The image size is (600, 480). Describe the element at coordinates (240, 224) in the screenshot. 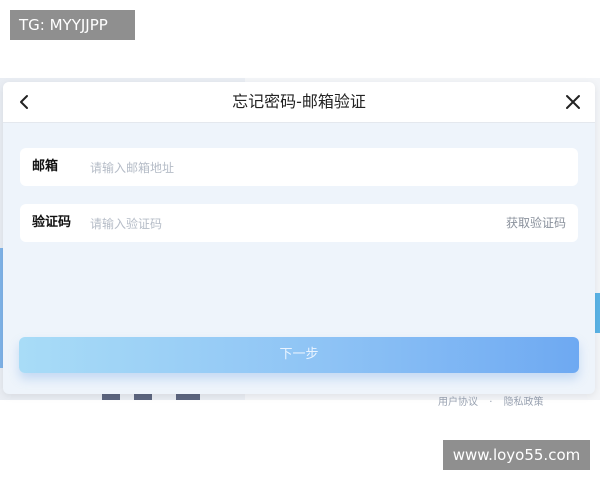

I see `verification-code-input` at that location.